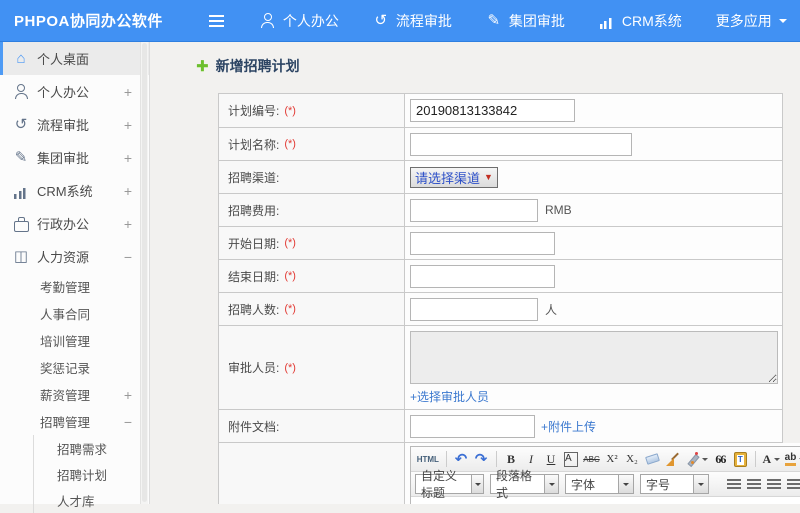 This screenshot has width=800, height=513. Describe the element at coordinates (492, 110) in the screenshot. I see `plan-number-input` at that location.